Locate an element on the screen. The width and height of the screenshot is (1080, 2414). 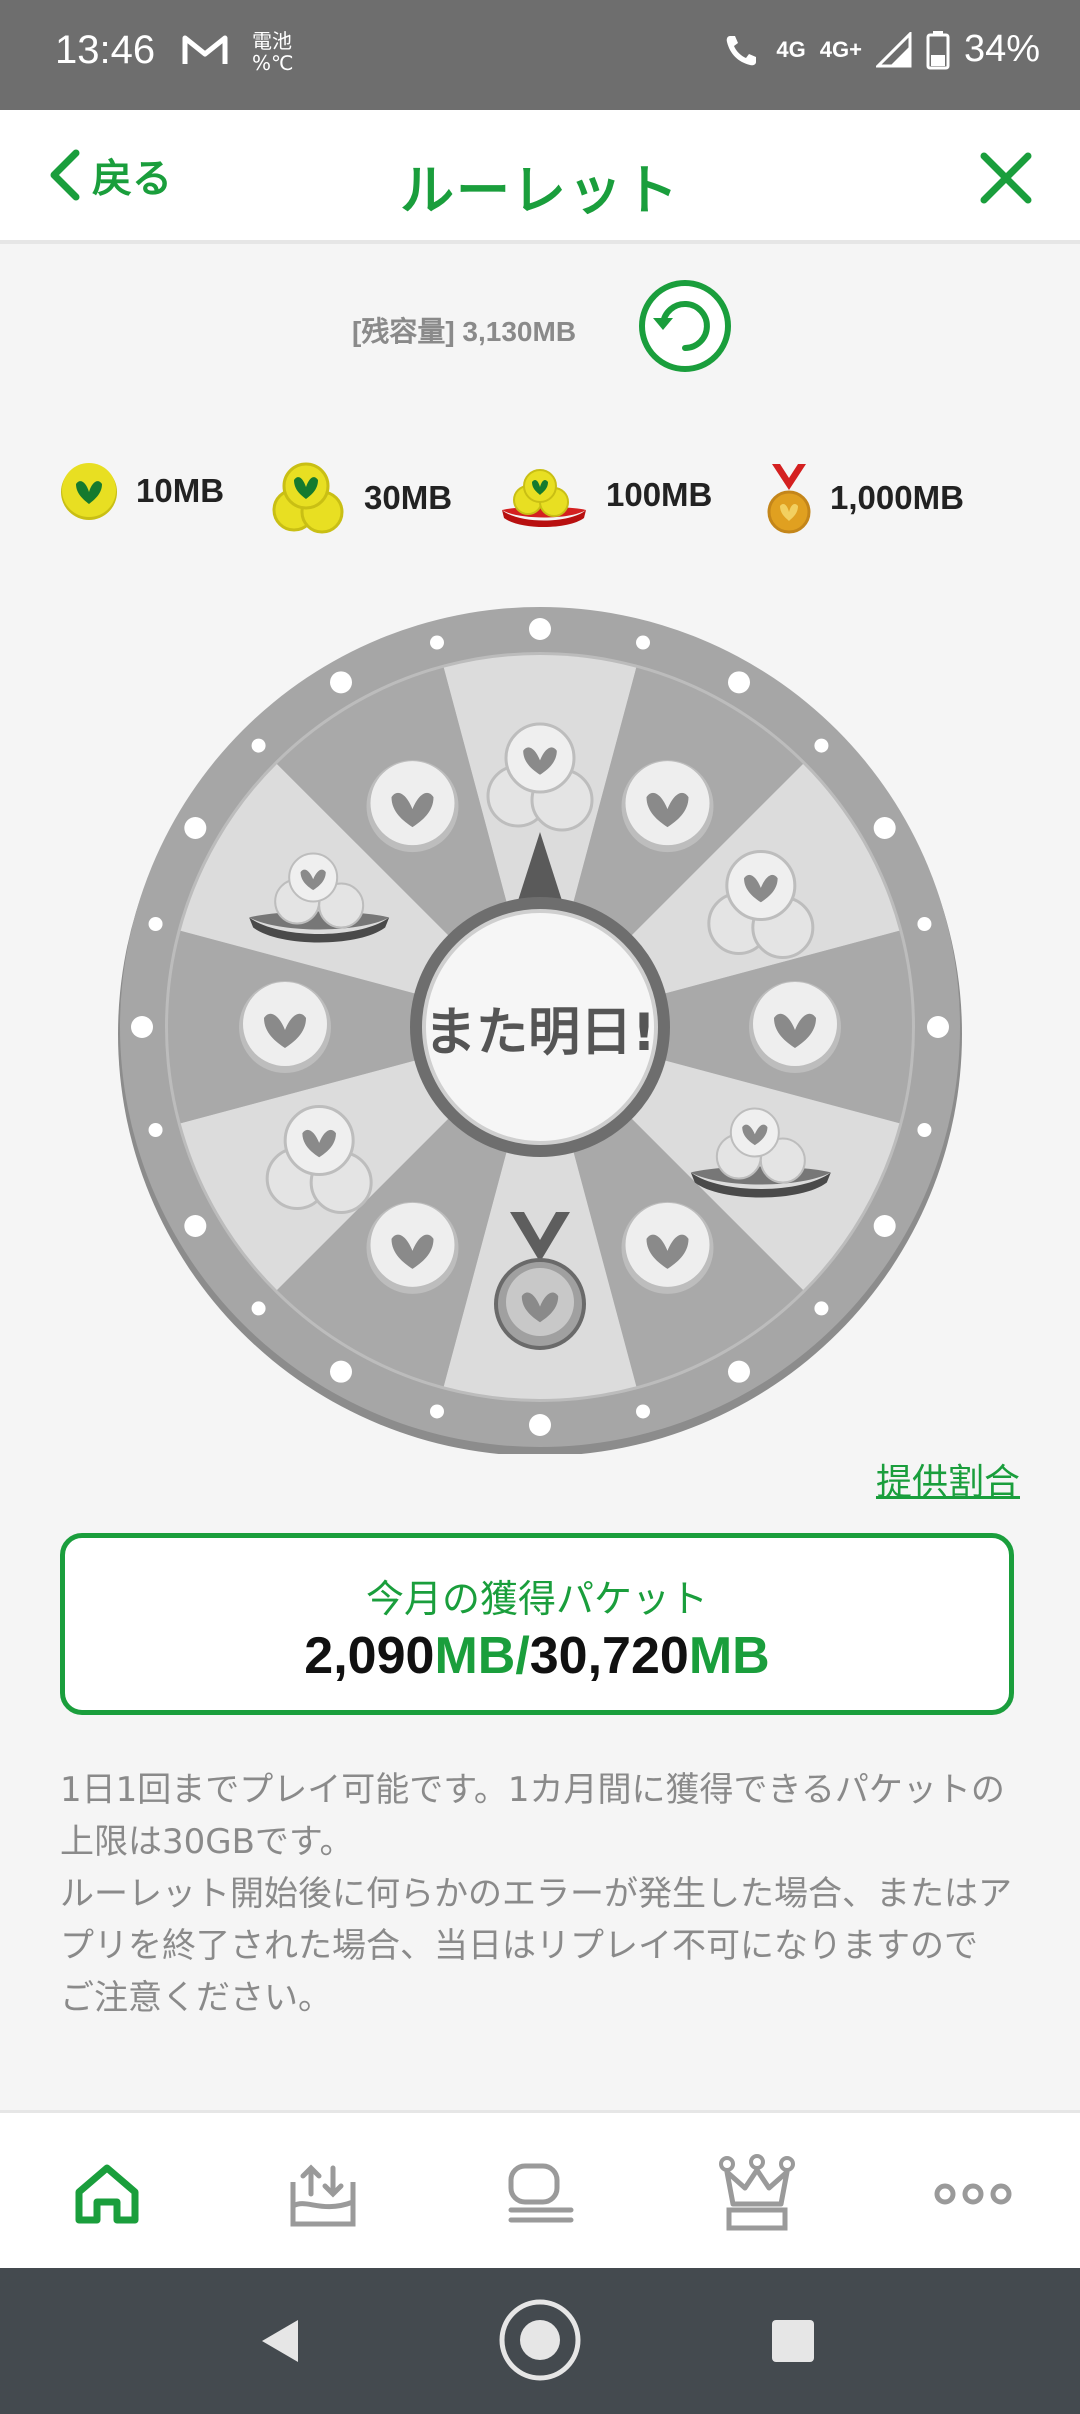
packet-value: 2,090MB/30,720MB is located at coordinates (537, 1656).